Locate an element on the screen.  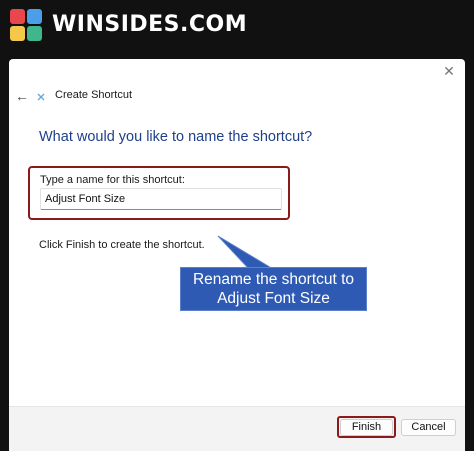
close-button: ✕ is located at coordinates (449, 71).